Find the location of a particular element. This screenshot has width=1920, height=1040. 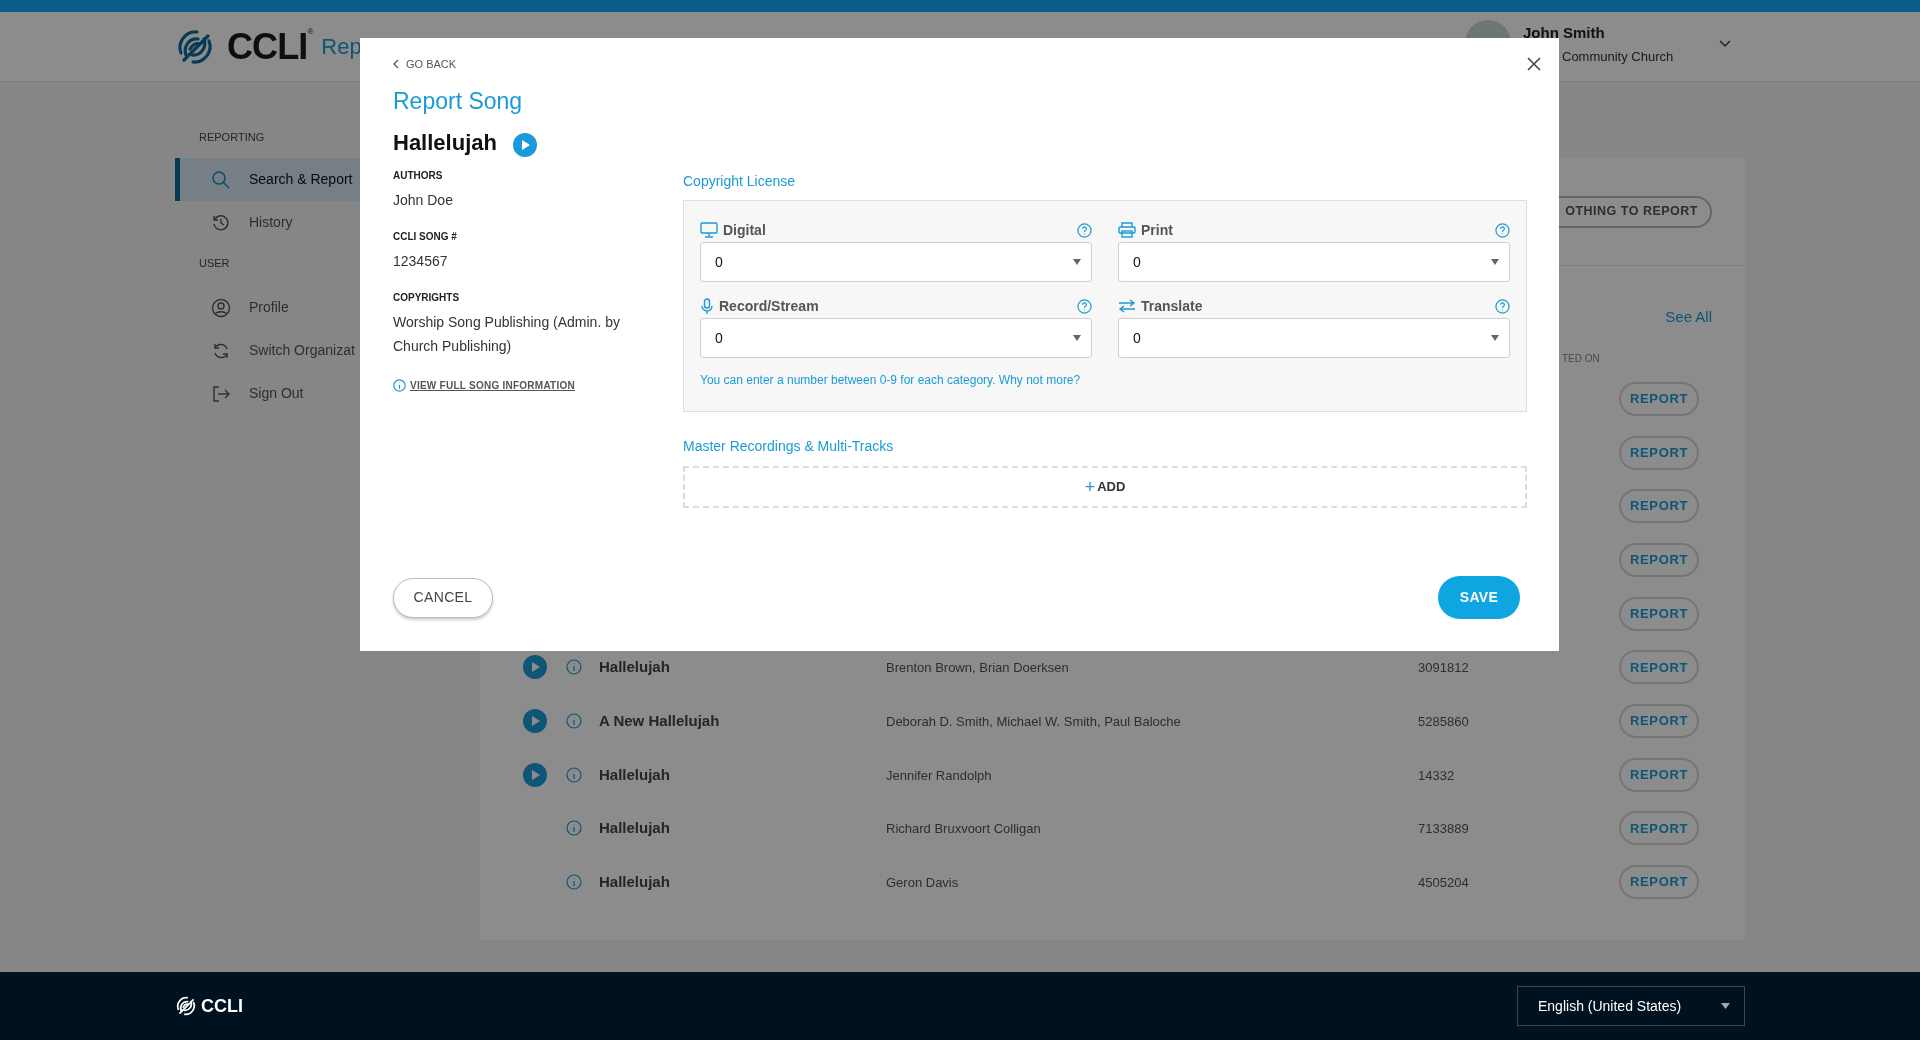

section-label: USER is located at coordinates (214, 263).